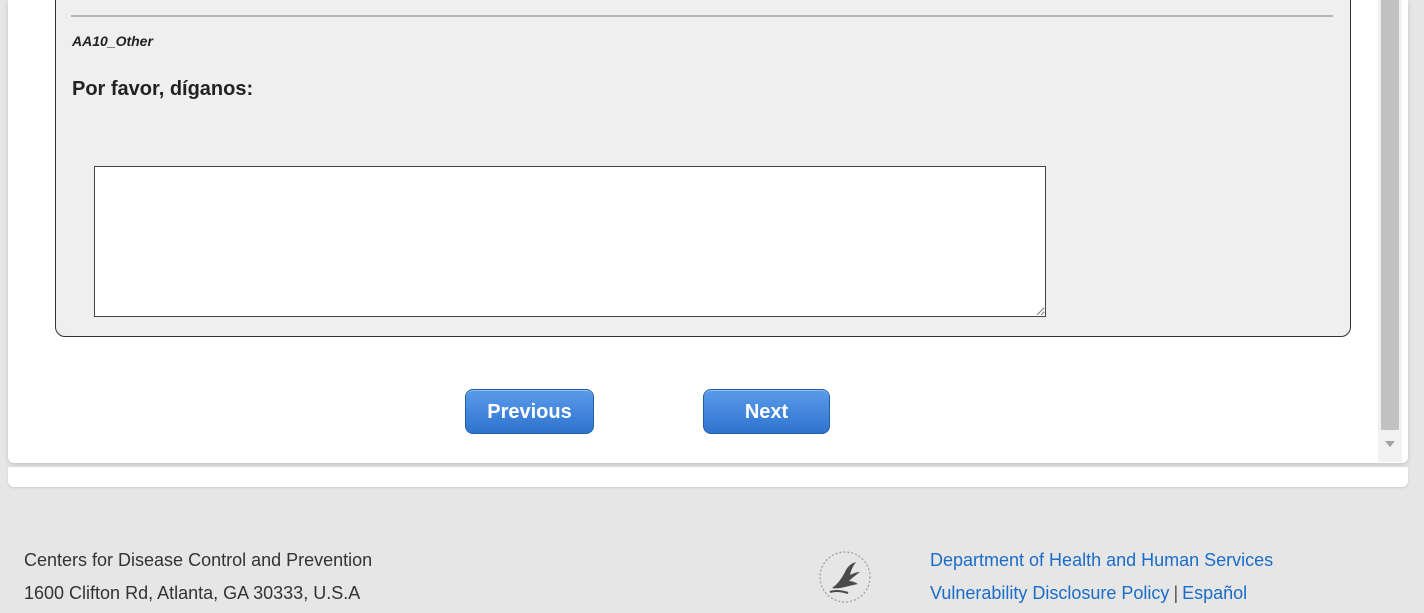  I want to click on question-code: AA10_Other, so click(112, 41).